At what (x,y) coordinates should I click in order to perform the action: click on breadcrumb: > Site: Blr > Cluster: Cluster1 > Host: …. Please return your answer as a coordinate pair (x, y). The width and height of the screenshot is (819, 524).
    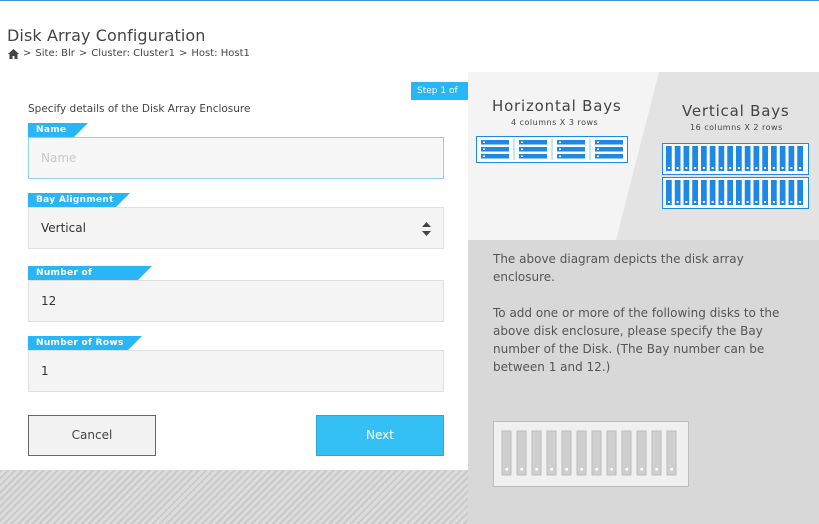
    Looking at the image, I should click on (129, 53).